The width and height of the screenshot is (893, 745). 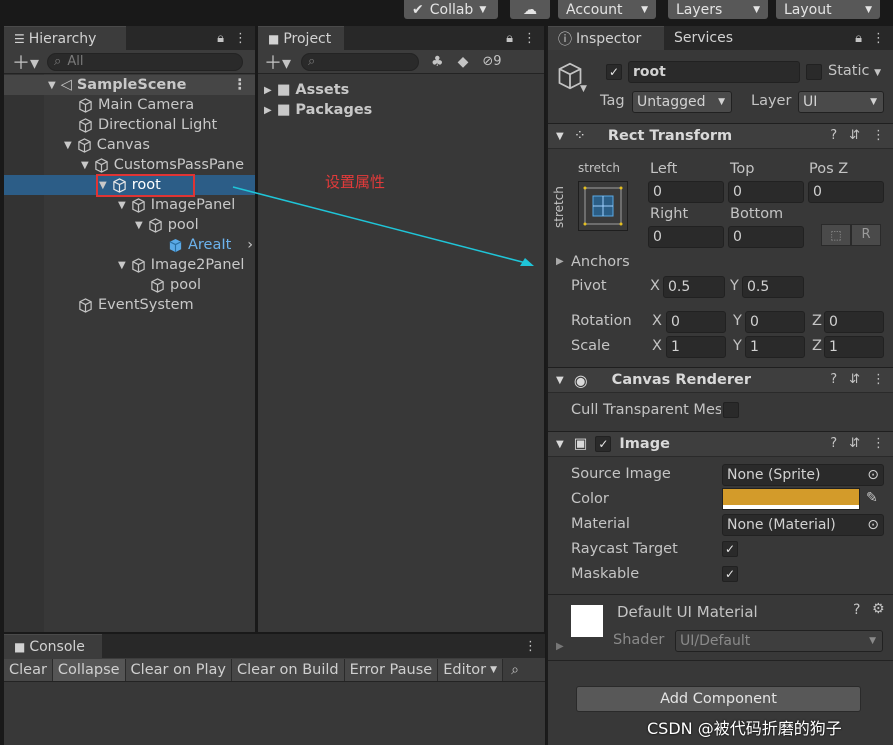 What do you see at coordinates (872, 498) in the screenshot?
I see `eyedropper-icon: ✎` at bounding box center [872, 498].